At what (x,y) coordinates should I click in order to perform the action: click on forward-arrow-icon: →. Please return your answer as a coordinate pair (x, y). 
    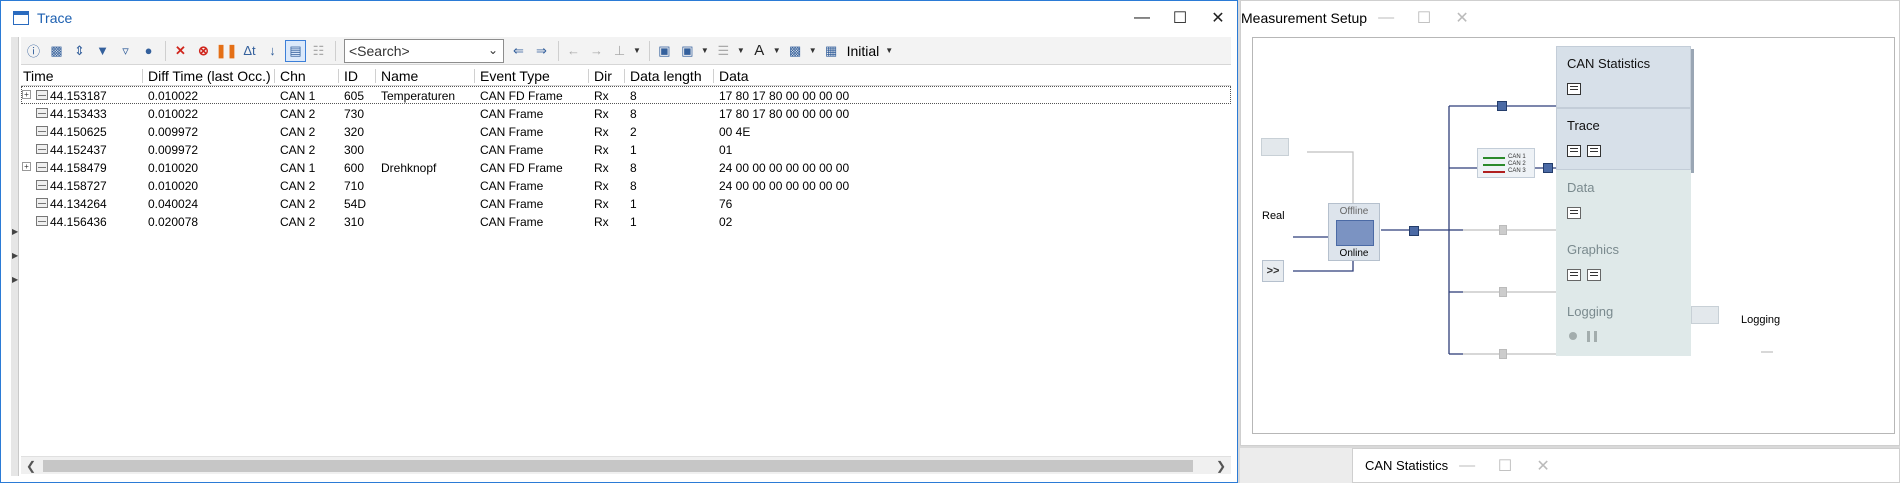
    Looking at the image, I should click on (596, 51).